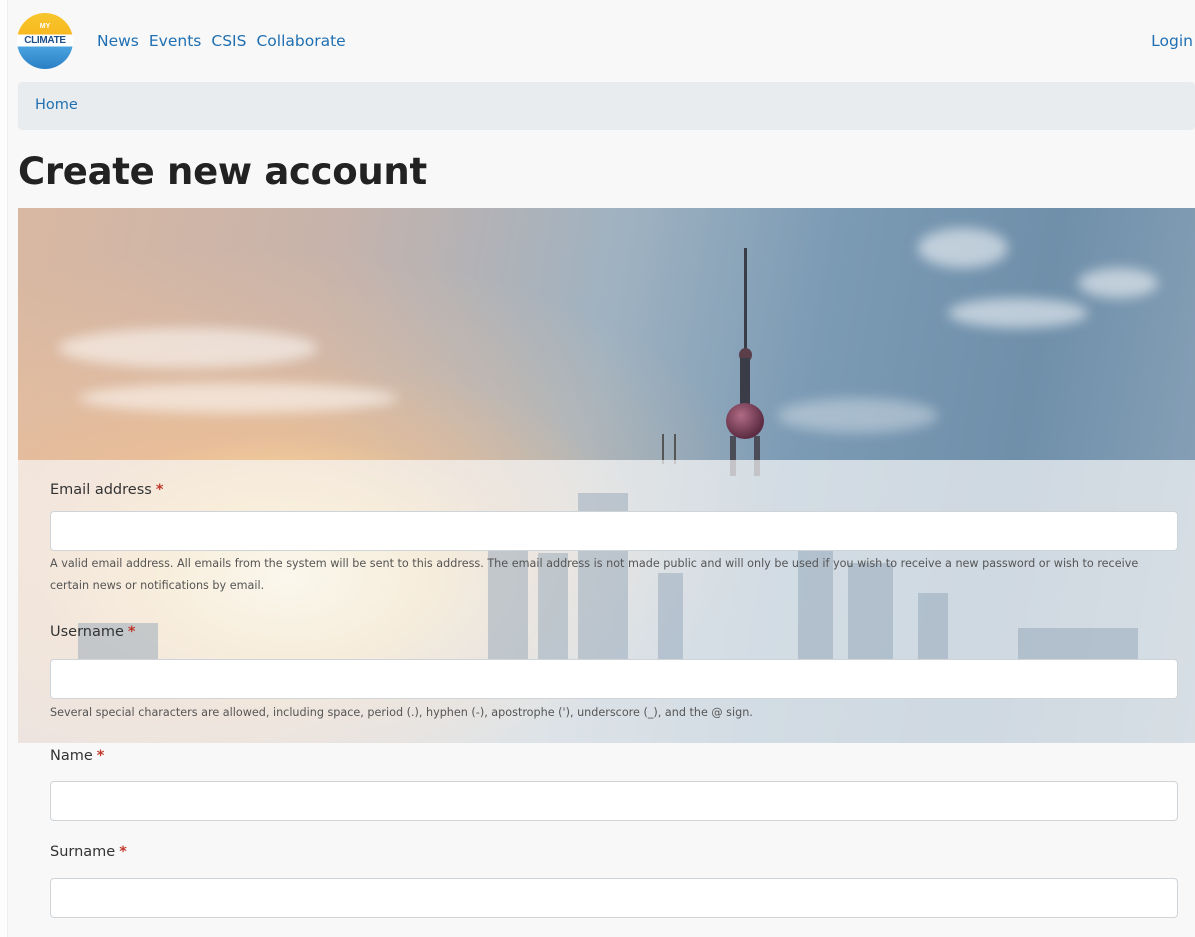  What do you see at coordinates (101, 490) in the screenshot?
I see `email-label-text: Email address` at bounding box center [101, 490].